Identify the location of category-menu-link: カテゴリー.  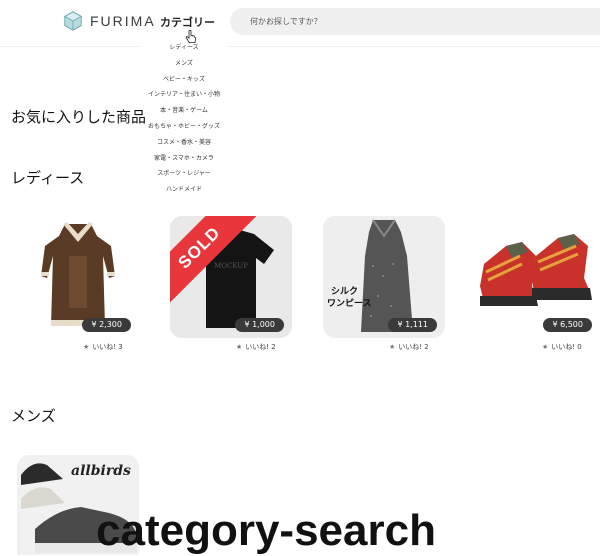
(187, 22).